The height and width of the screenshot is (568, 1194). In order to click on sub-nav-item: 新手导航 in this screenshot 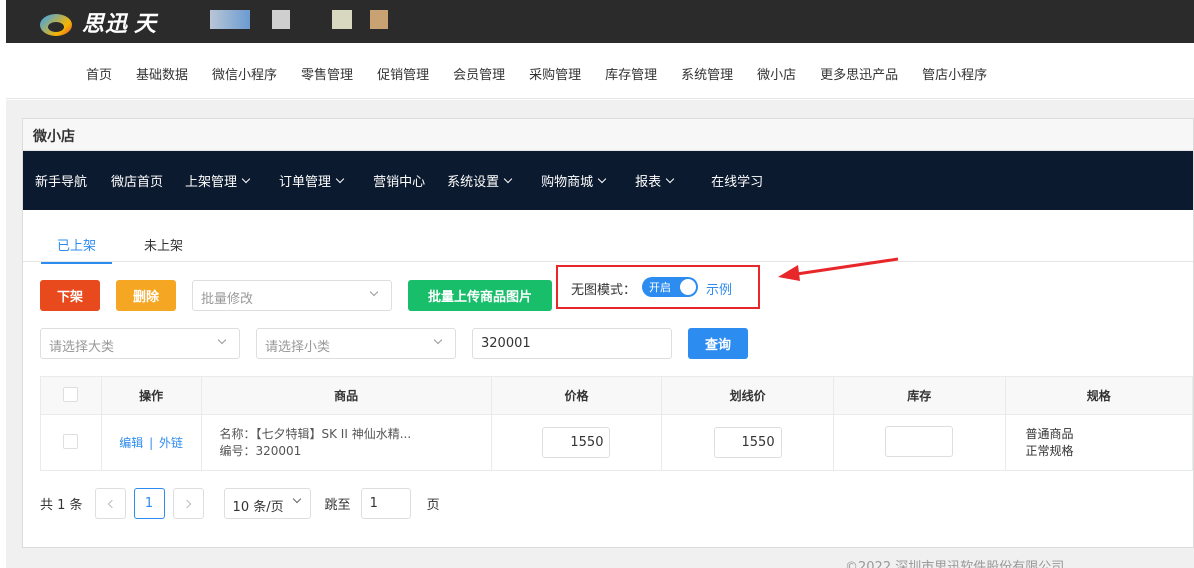, I will do `click(61, 180)`.